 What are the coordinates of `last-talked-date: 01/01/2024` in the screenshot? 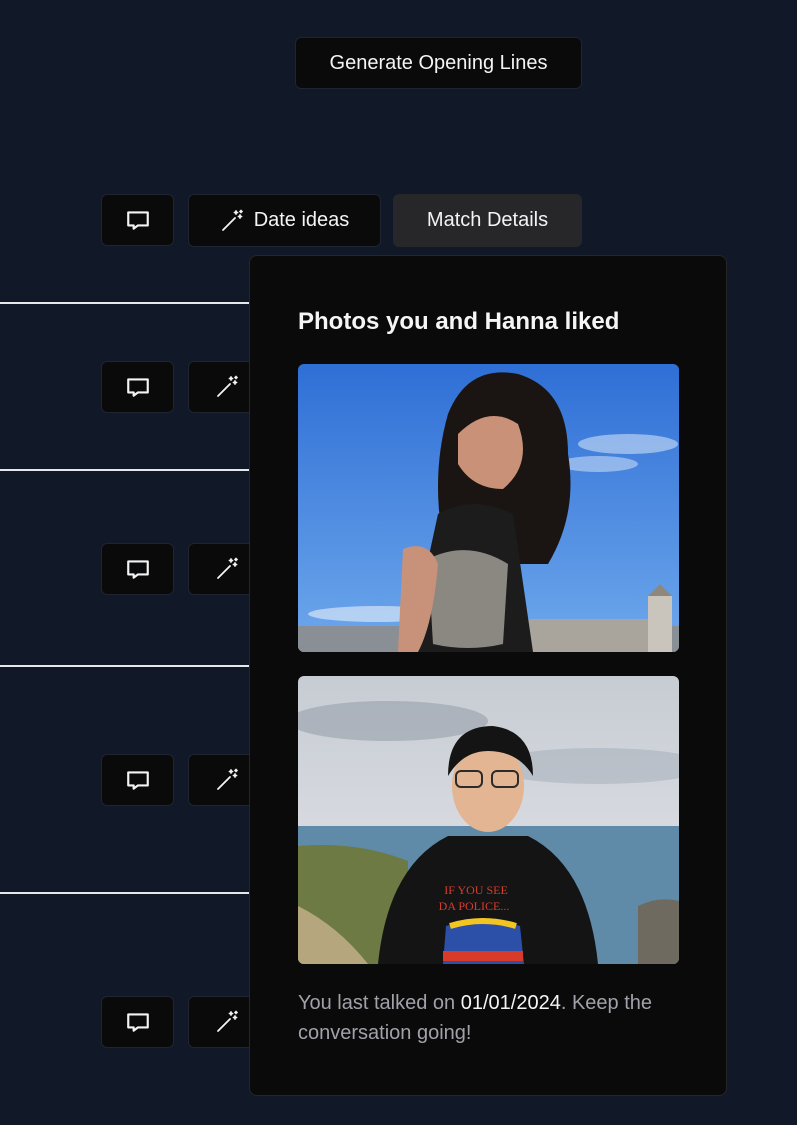 It's located at (510, 1003).